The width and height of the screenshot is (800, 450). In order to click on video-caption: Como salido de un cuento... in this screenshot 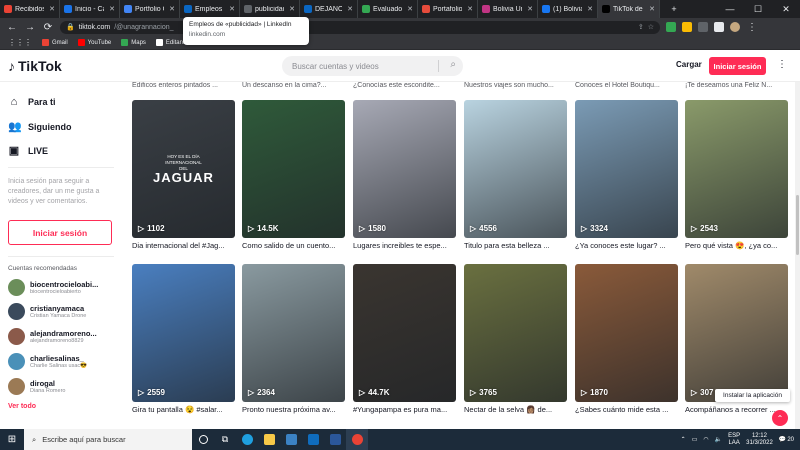, I will do `click(293, 246)`.